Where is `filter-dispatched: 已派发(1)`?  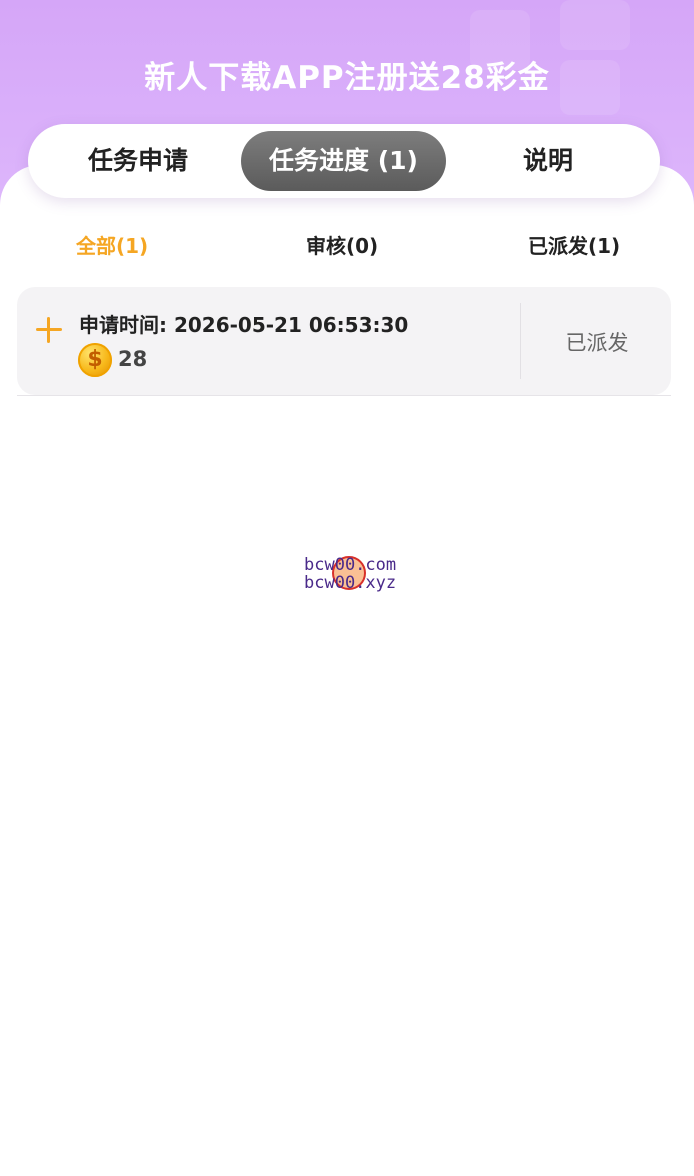 filter-dispatched: 已派发(1) is located at coordinates (574, 244).